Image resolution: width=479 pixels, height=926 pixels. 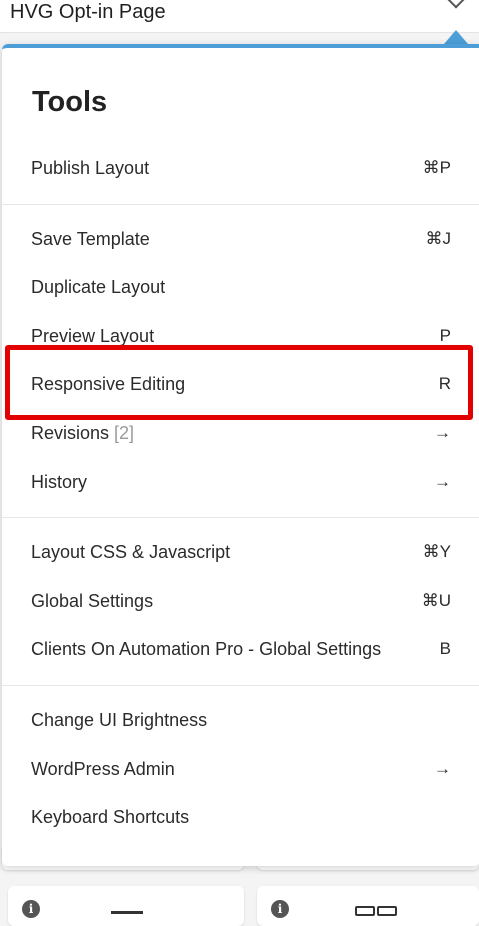 What do you see at coordinates (436, 600) in the screenshot?
I see `keyboard-shortcut: ⌘U` at bounding box center [436, 600].